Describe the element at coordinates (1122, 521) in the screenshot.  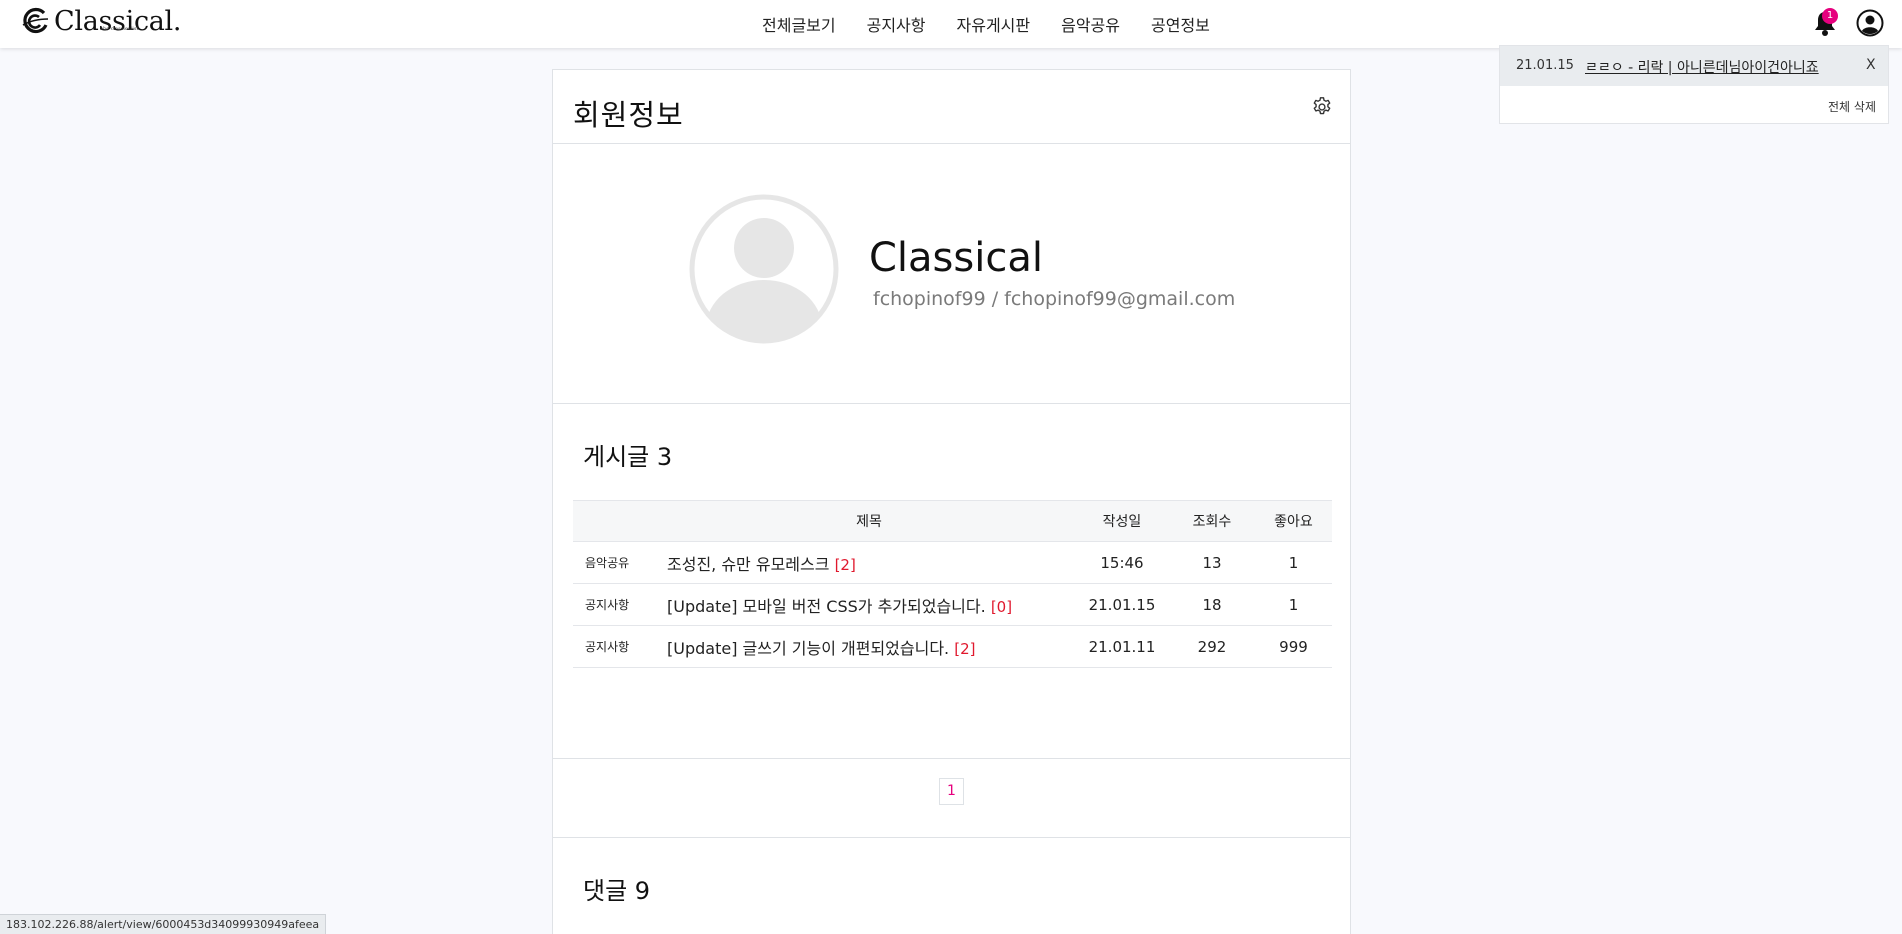
I see `col-date: 작성일` at that location.